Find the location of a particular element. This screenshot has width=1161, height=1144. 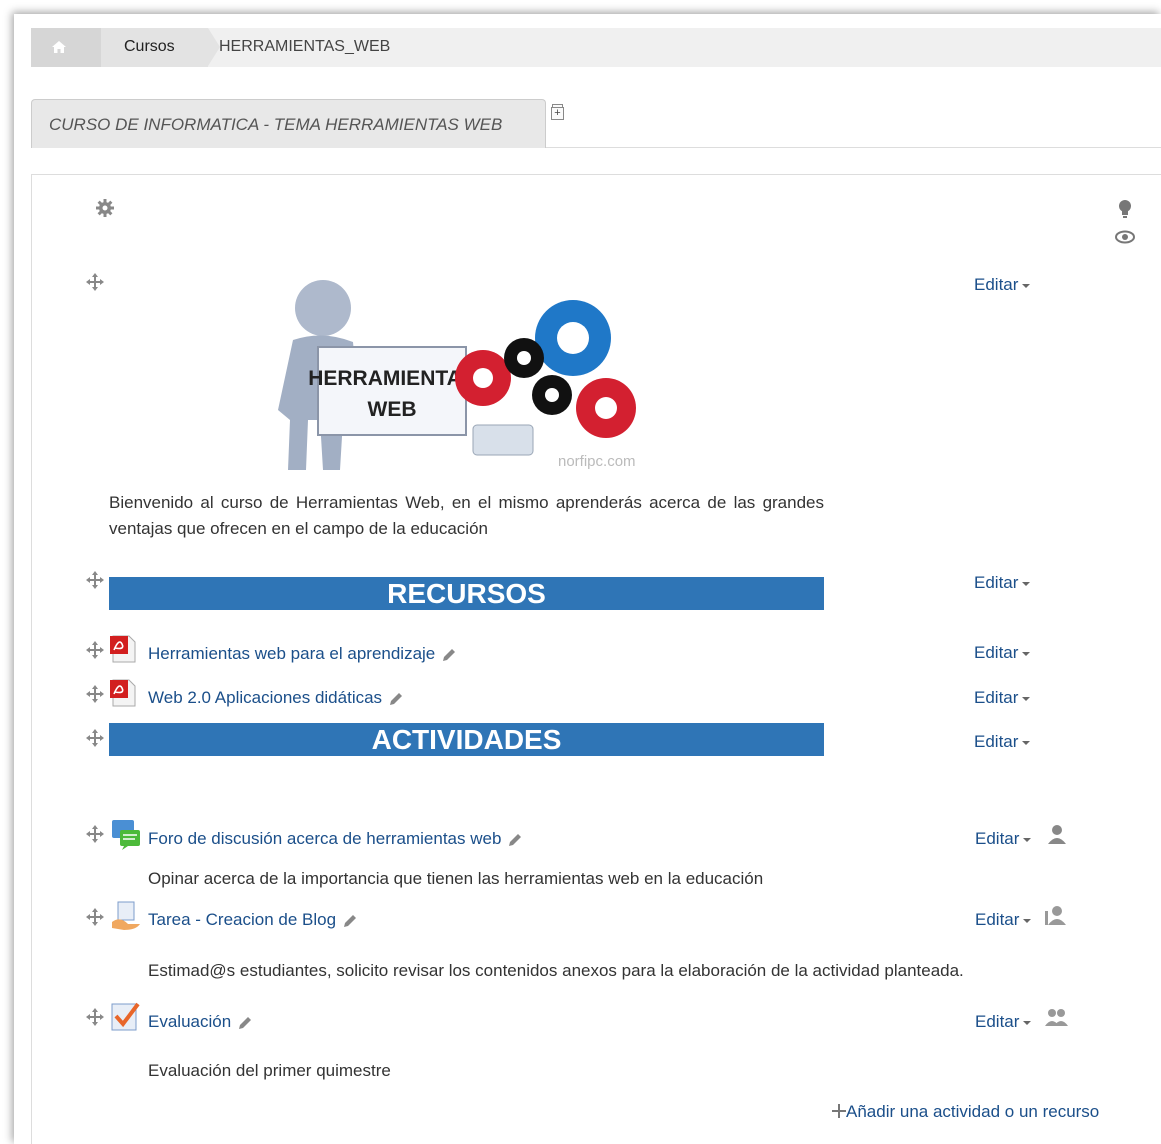

home-icon is located at coordinates (59, 47).